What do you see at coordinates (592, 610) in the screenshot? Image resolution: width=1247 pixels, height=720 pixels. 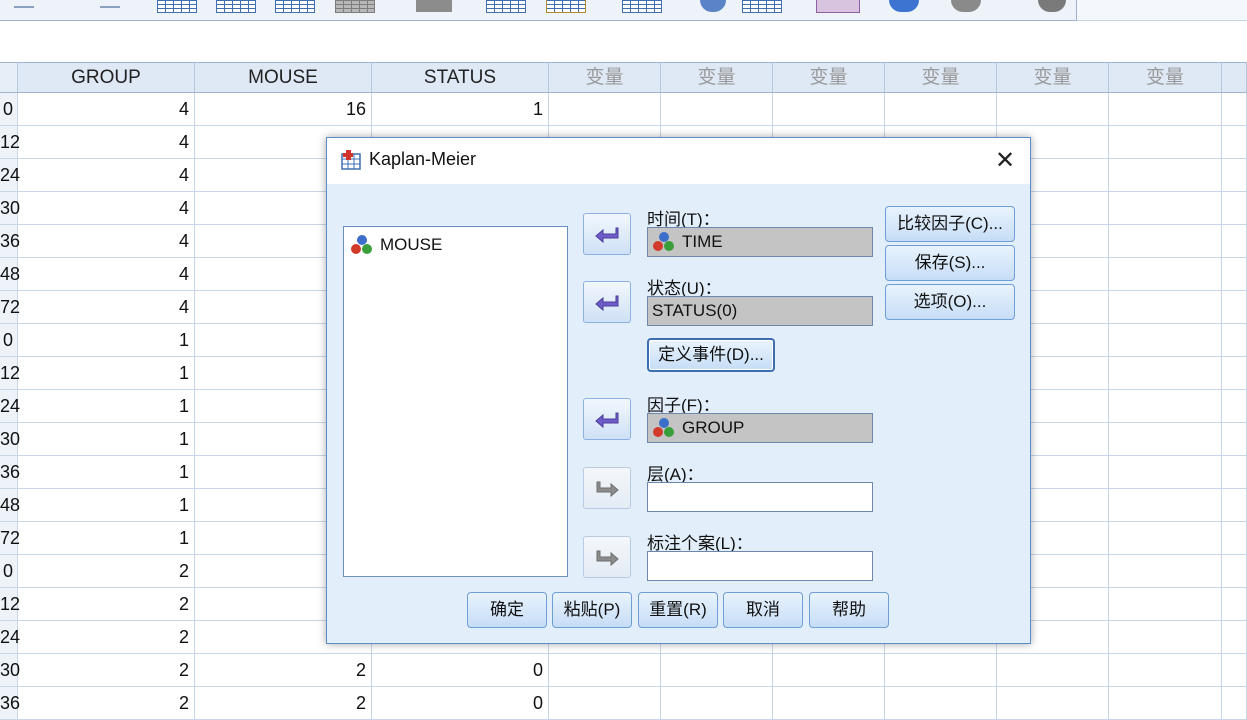 I see `paste-button: 粘贴(P)` at bounding box center [592, 610].